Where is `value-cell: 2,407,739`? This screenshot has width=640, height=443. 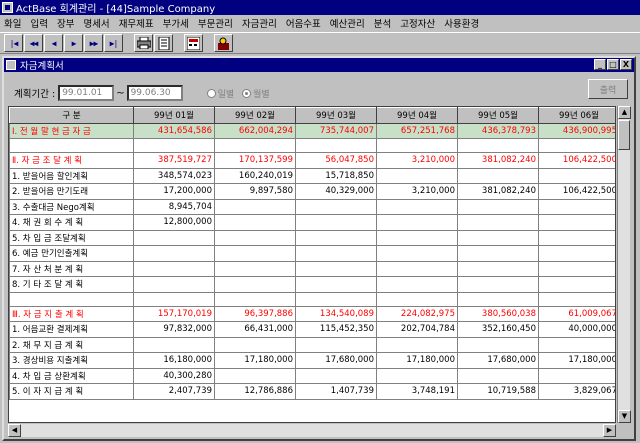
value-cell: 2,407,739 is located at coordinates (174, 391).